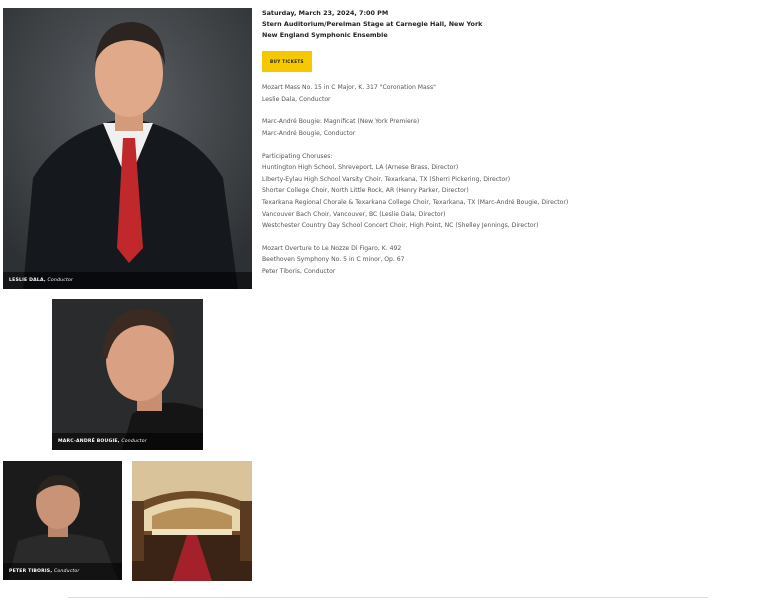 This screenshot has width=760, height=600. Describe the element at coordinates (89, 441) in the screenshot. I see `caption-name: MARC-ANDRÉ BOUGIE,` at that location.